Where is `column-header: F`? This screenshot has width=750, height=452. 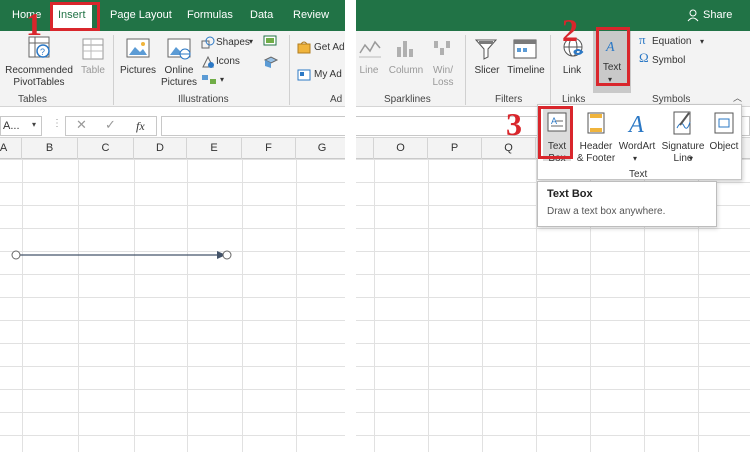 column-header: F is located at coordinates (269, 148).